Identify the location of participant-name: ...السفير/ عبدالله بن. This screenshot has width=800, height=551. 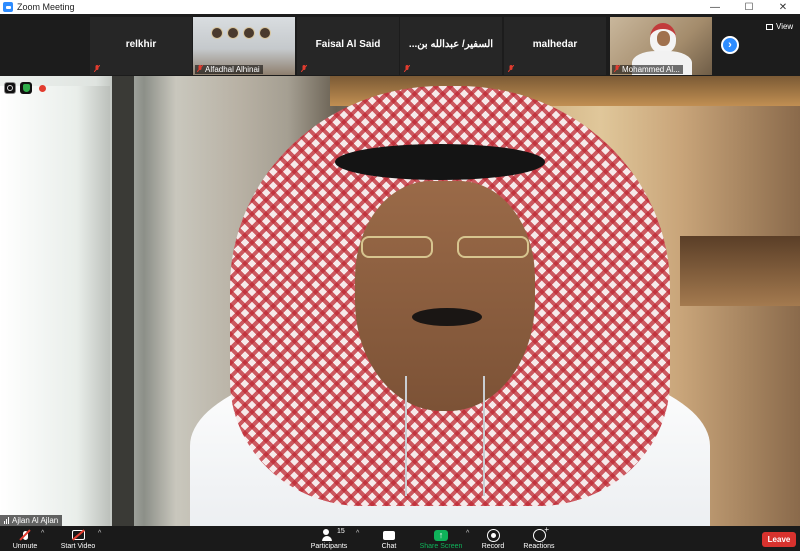
(451, 44).